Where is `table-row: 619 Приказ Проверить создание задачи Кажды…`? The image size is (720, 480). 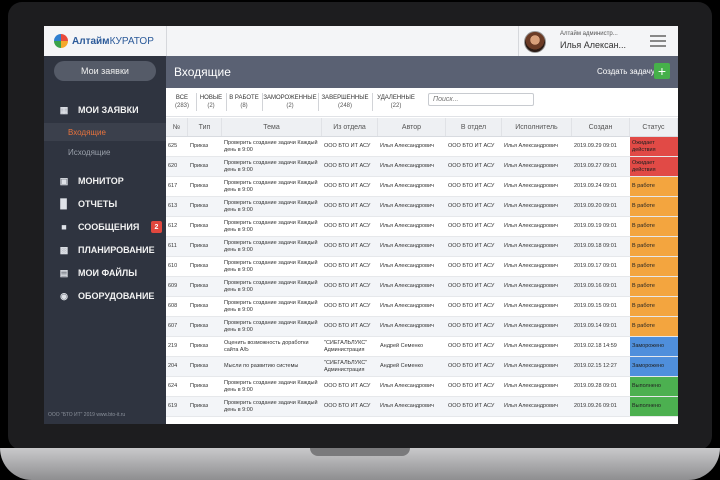 table-row: 619 Приказ Проверить создание задачи Кажды… is located at coordinates (422, 407).